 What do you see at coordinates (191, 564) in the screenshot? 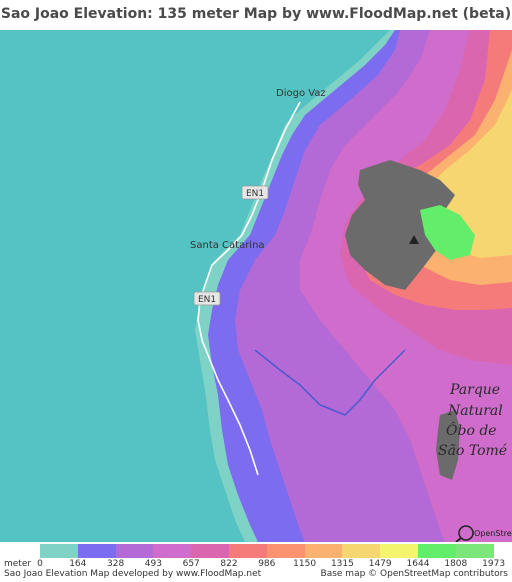
I see `legend-tick-label: 657` at bounding box center [191, 564].